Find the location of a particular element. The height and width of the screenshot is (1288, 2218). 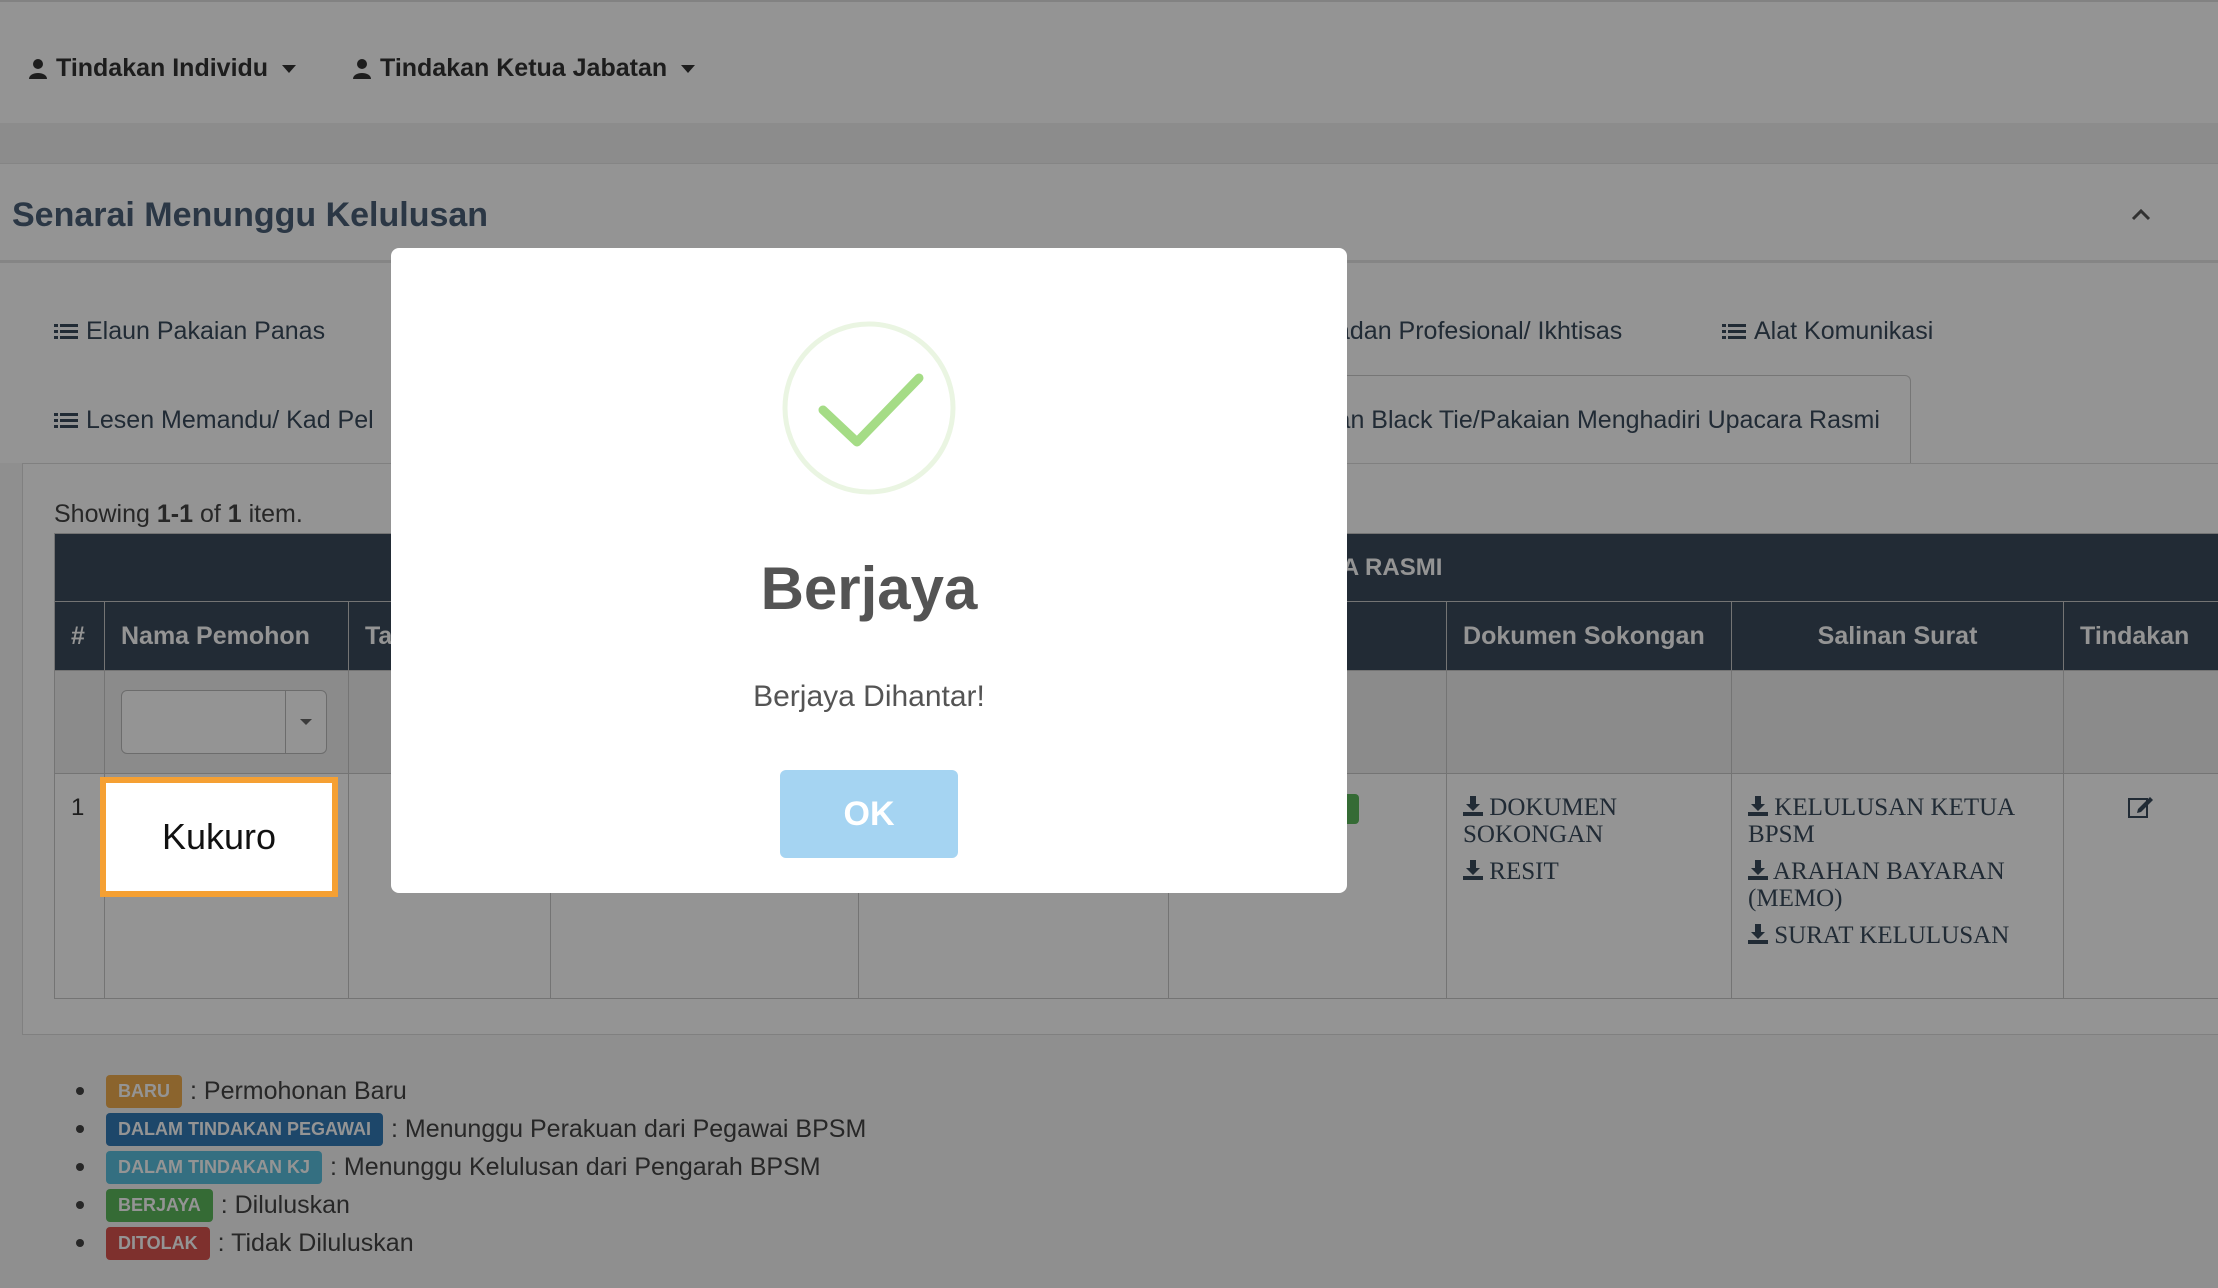

highlighted-nama-cell: Kukuro is located at coordinates (219, 837).